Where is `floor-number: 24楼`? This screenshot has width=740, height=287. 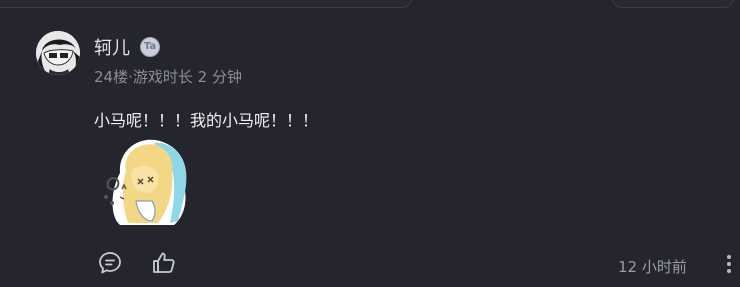 floor-number: 24楼 is located at coordinates (111, 77).